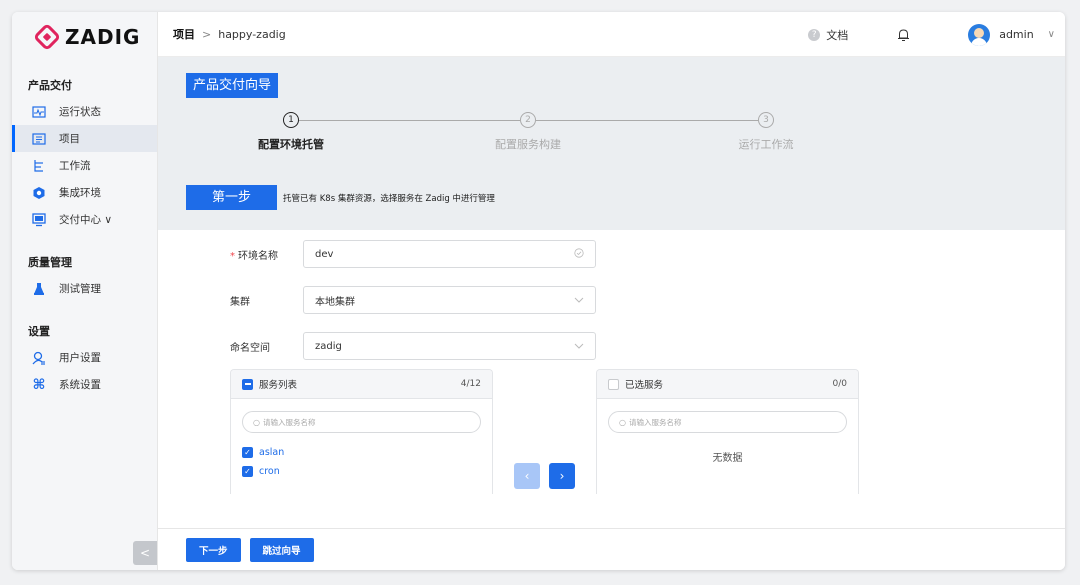 The image size is (1080, 585). Describe the element at coordinates (39, 384) in the screenshot. I see `command-icon: ⌘` at that location.